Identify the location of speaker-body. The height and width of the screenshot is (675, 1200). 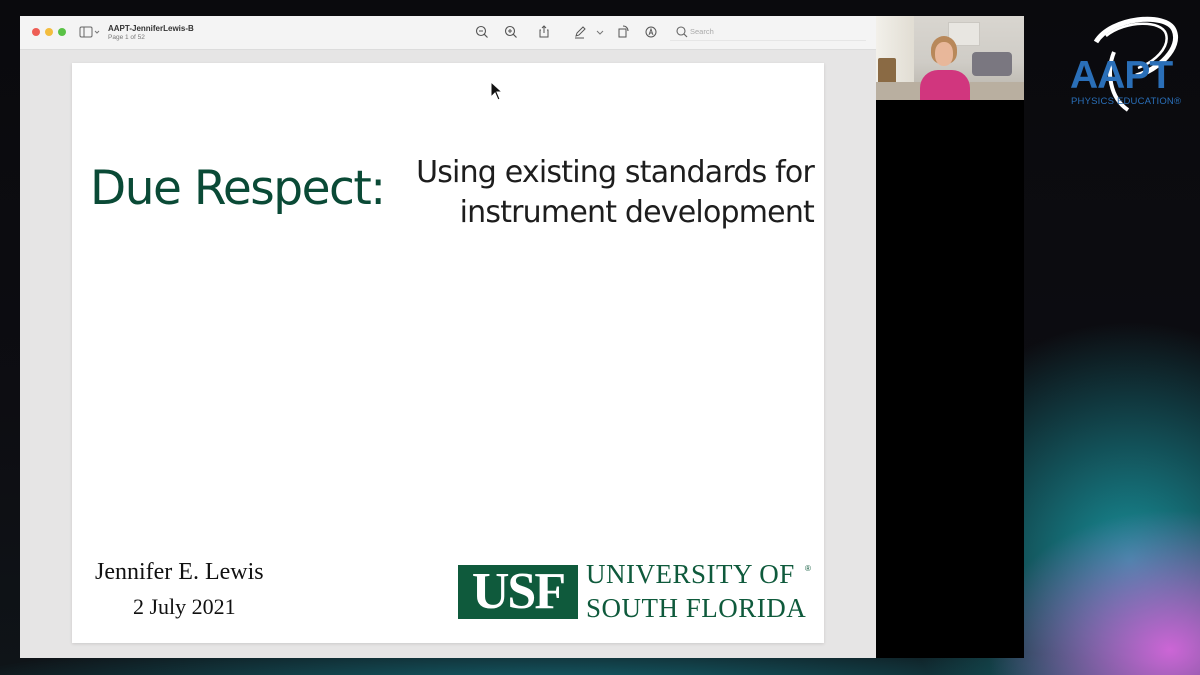
(945, 85).